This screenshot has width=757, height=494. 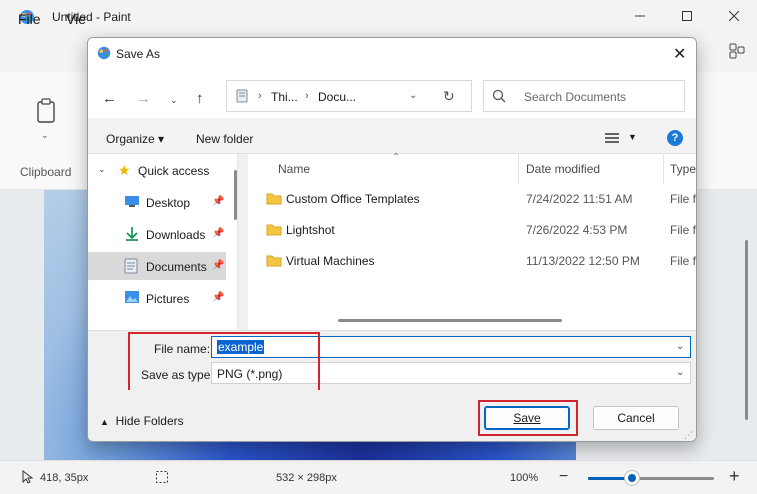 What do you see at coordinates (46, 111) in the screenshot?
I see `clipboard-icon` at bounding box center [46, 111].